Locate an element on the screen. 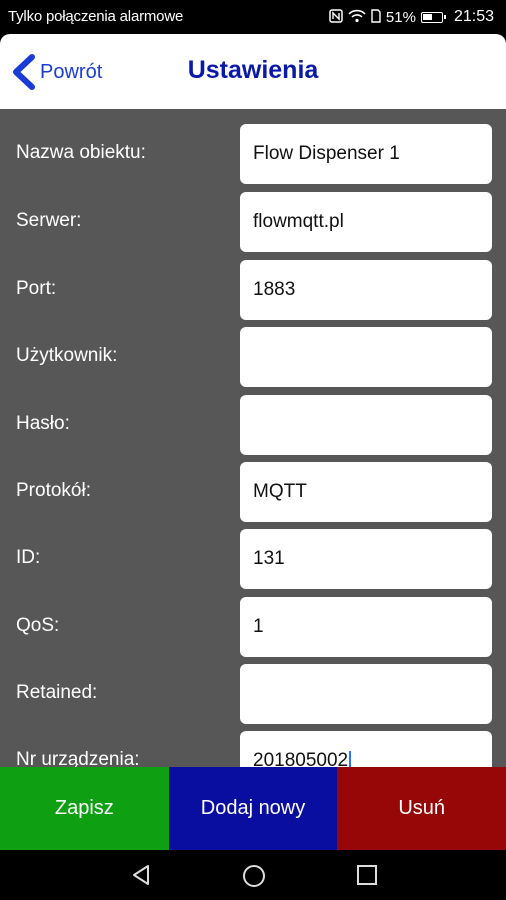  system-nav-bar is located at coordinates (253, 875).